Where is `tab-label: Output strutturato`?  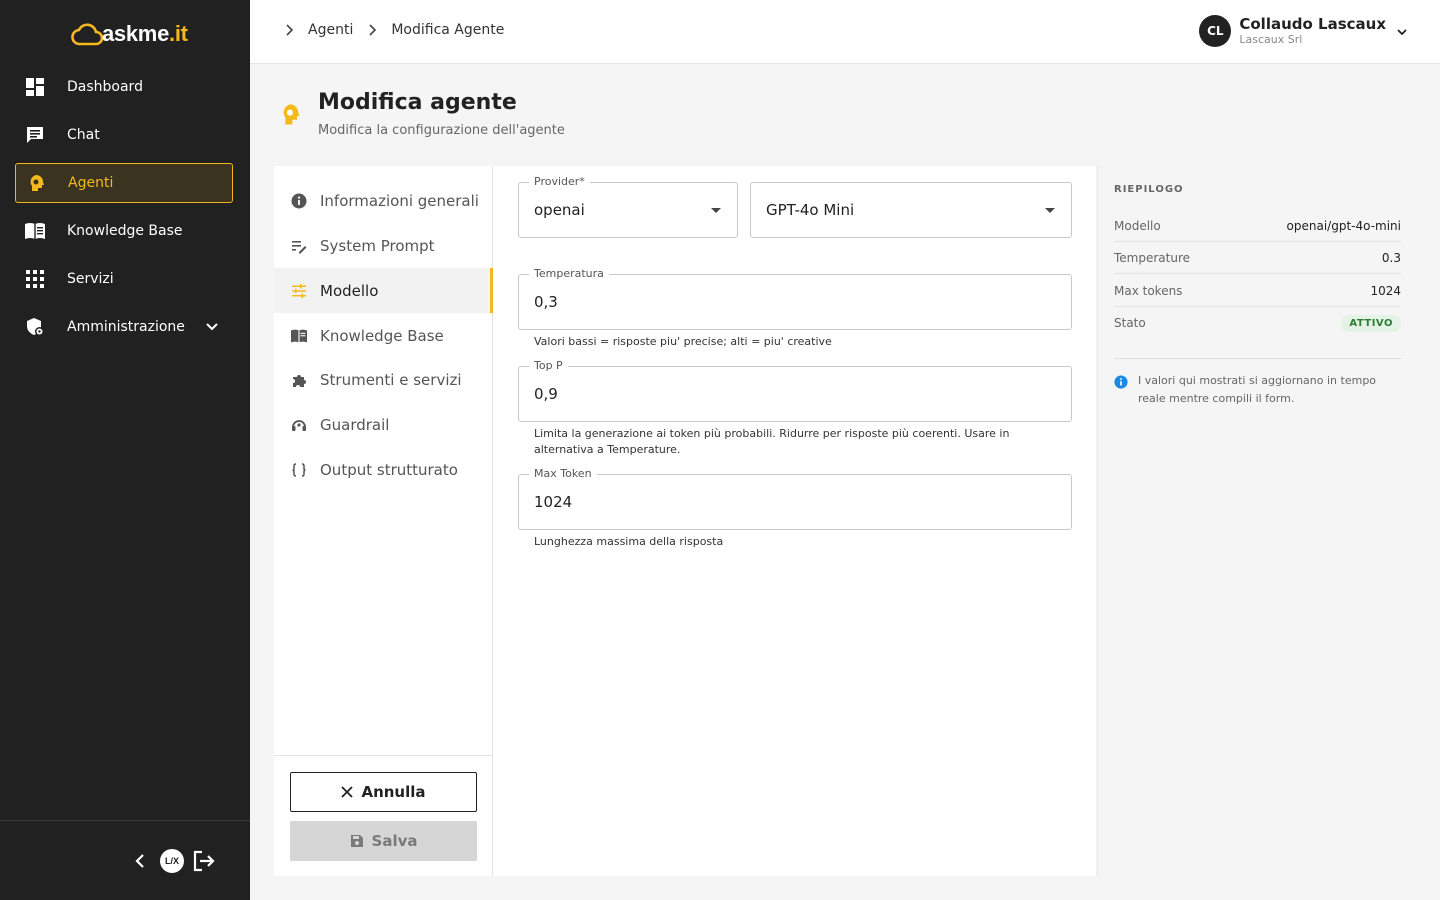
tab-label: Output strutturato is located at coordinates (389, 469).